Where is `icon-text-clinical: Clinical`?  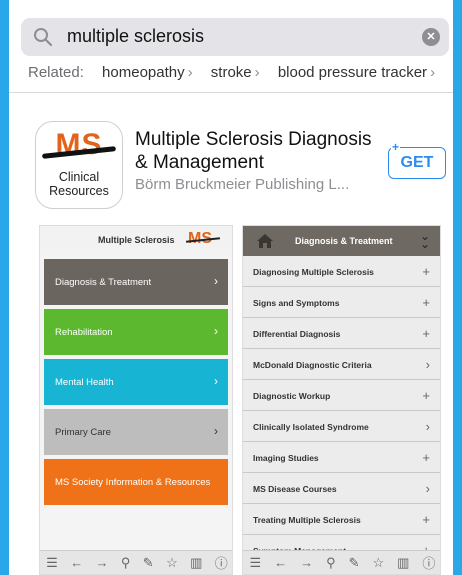 icon-text-clinical: Clinical is located at coordinates (79, 177).